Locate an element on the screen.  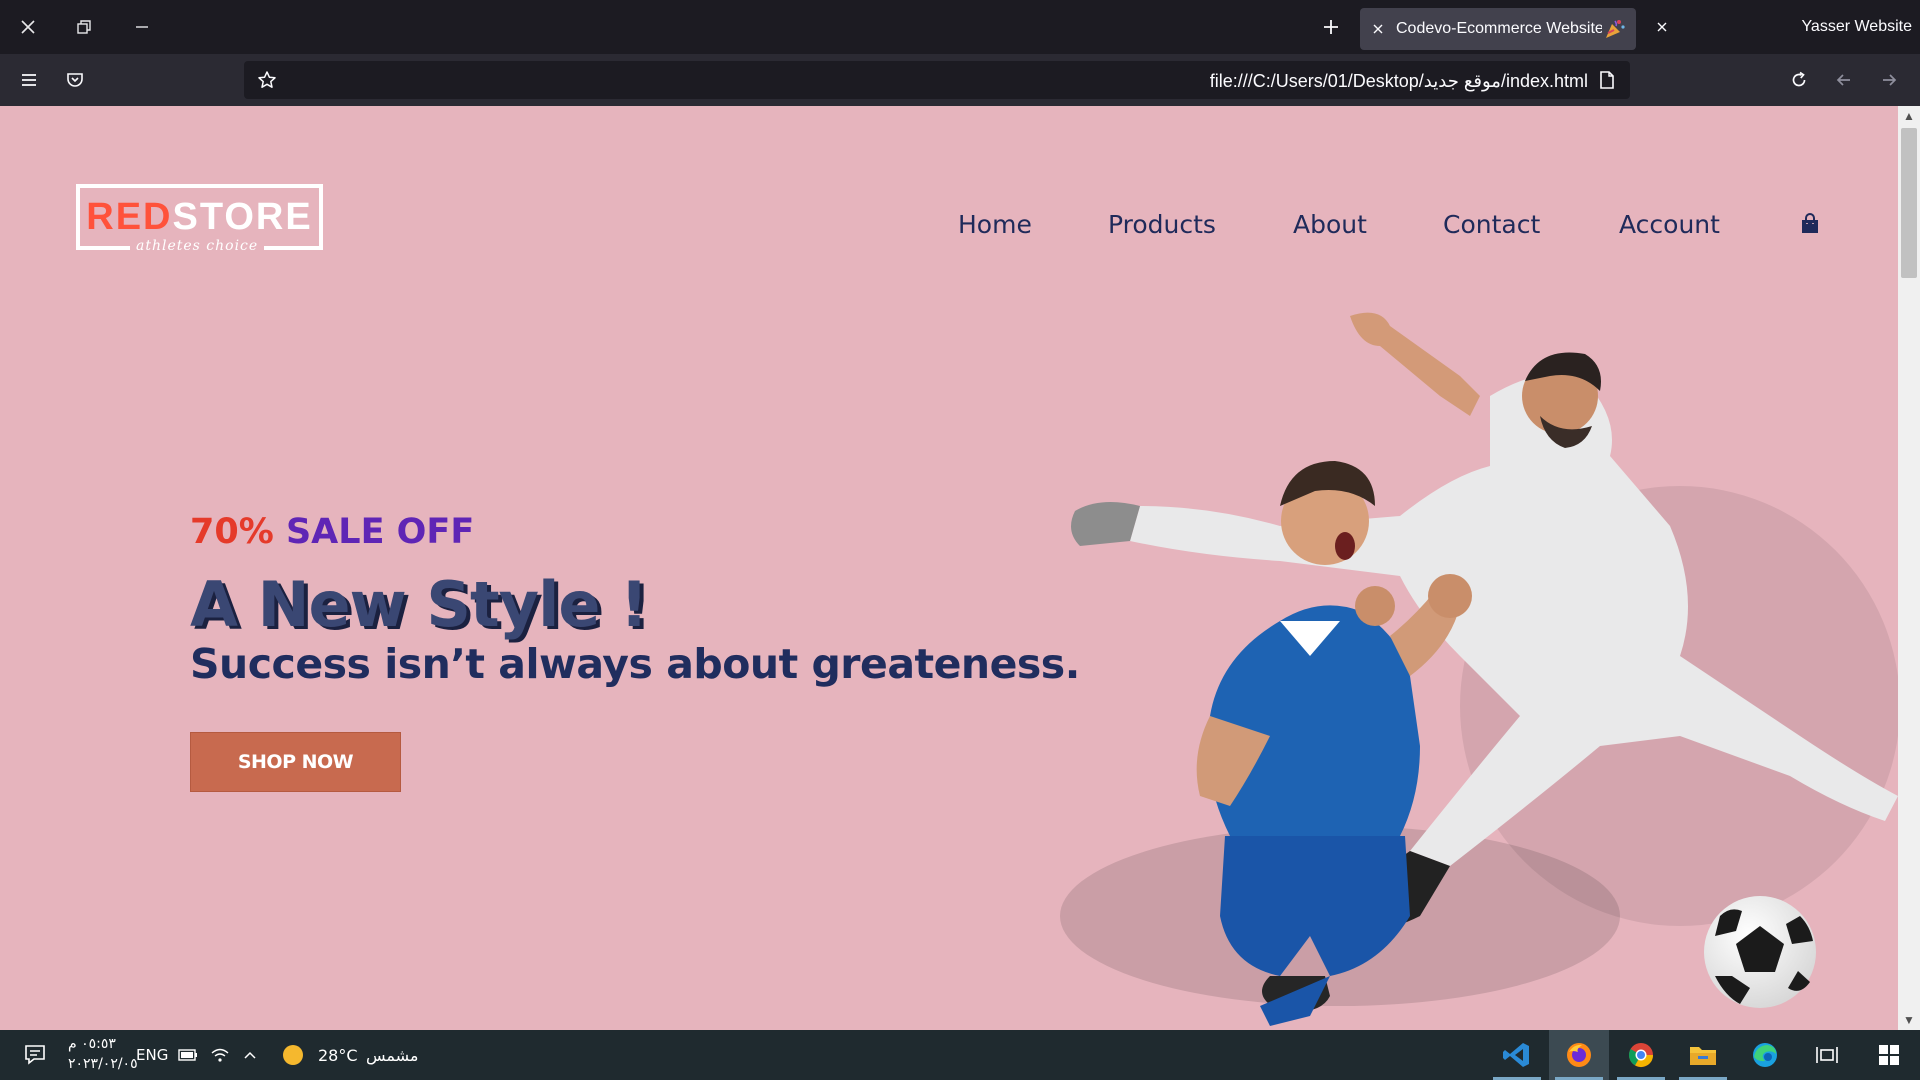
reload-icon is located at coordinates (1799, 80).